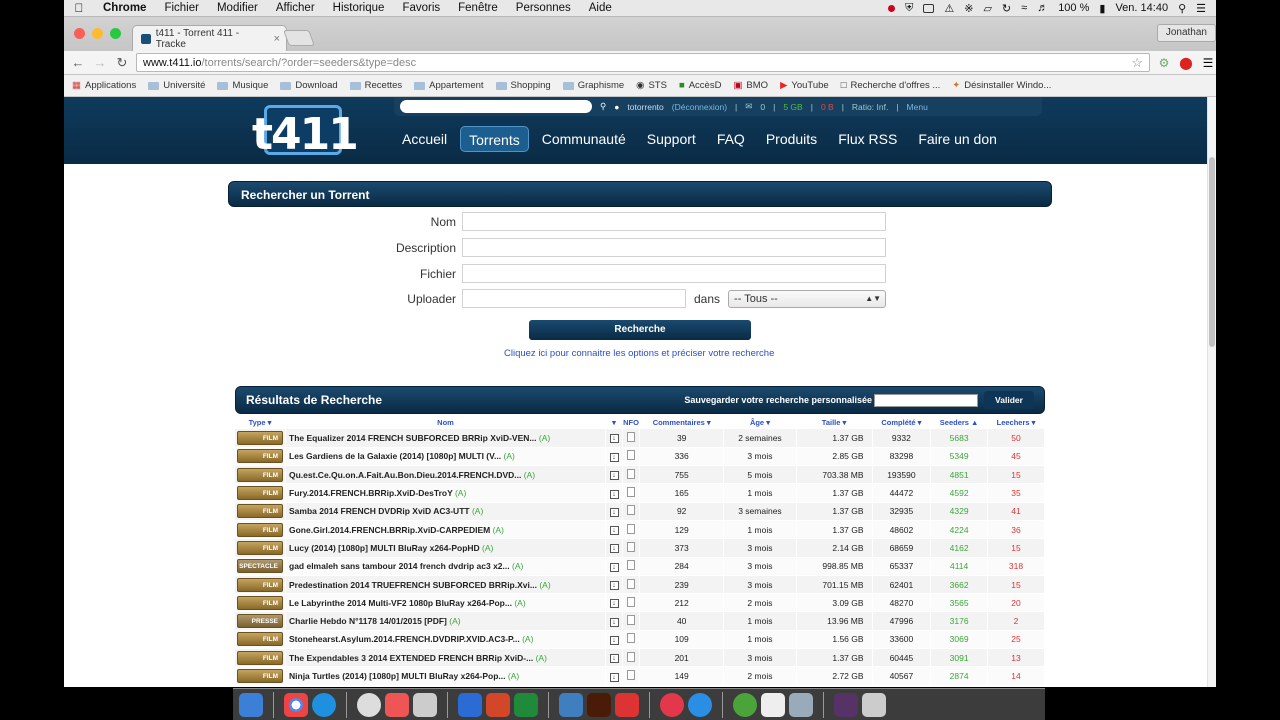 The height and width of the screenshot is (720, 1280). Describe the element at coordinates (181, 8) in the screenshot. I see `menu-fichier: Fichier` at that location.